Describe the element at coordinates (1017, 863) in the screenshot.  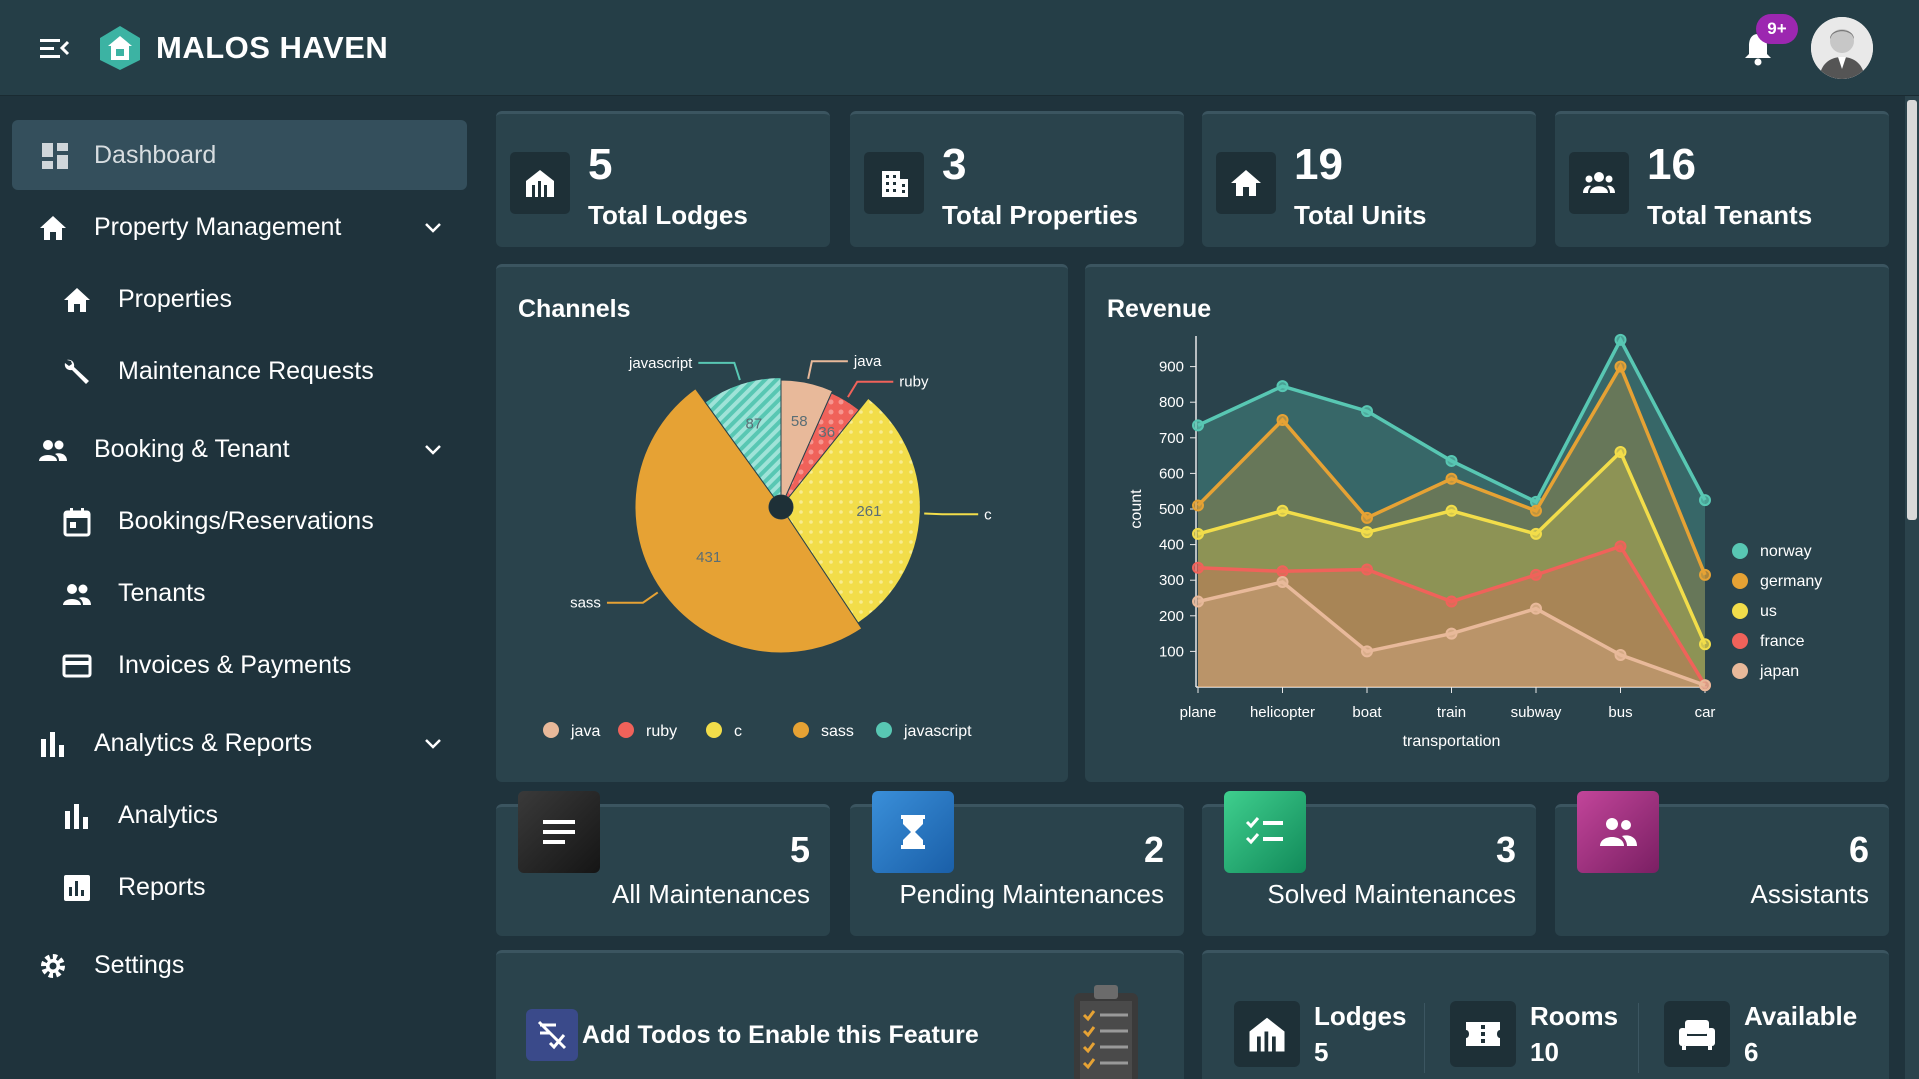
I see `maintenance-card-pending: 2 Pending Maintenances` at that location.